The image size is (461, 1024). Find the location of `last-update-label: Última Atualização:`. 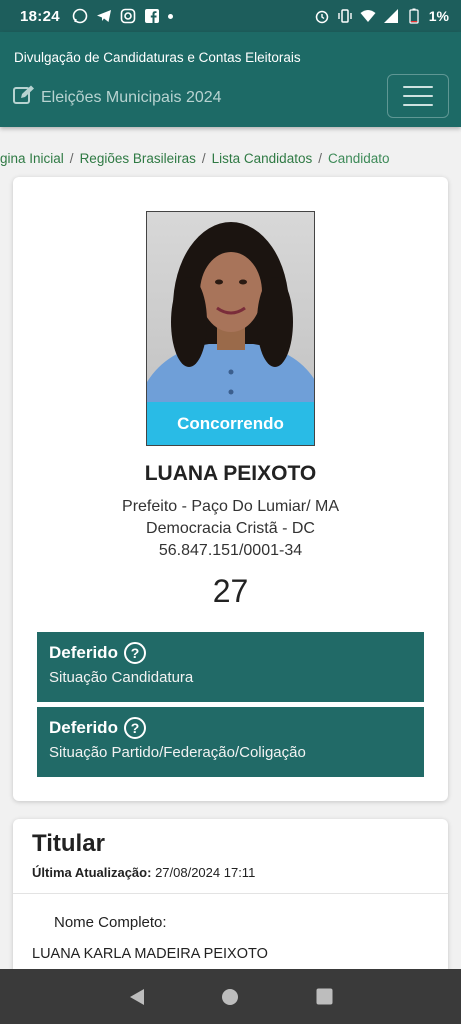

last-update-label: Última Atualização: is located at coordinates (92, 872).